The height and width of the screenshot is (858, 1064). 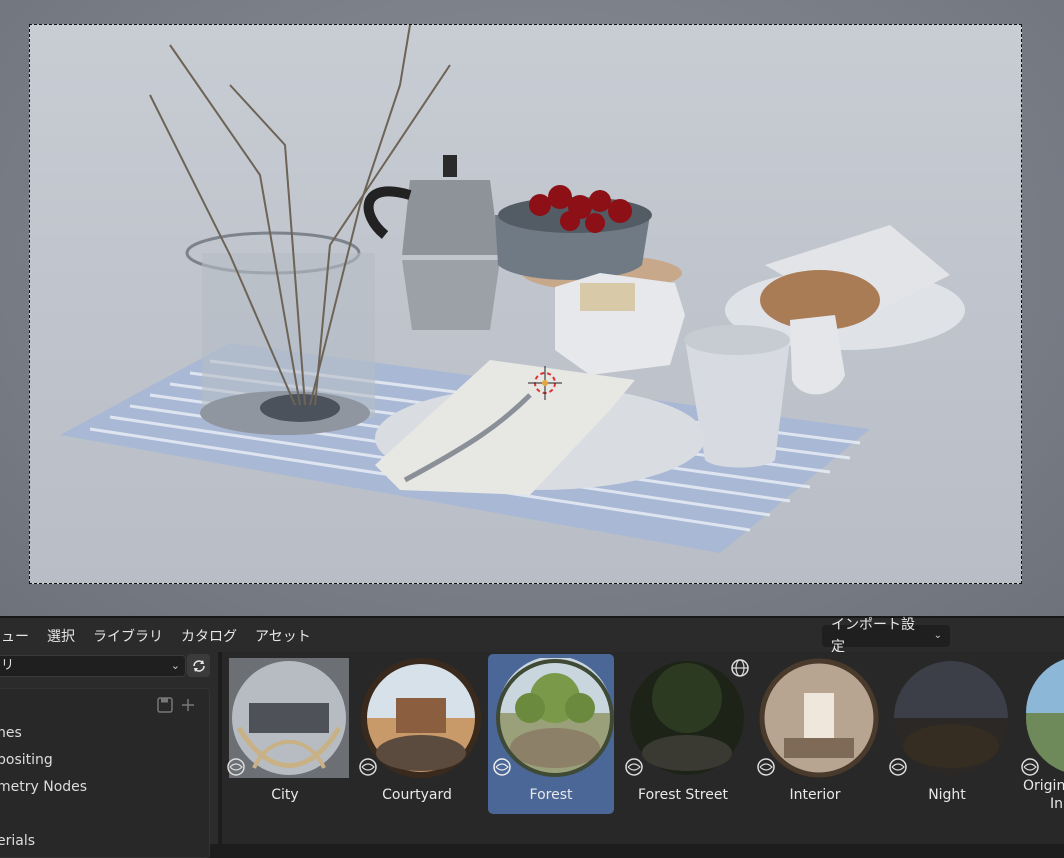 I want to click on library-select-value: リ, so click(x=8, y=665).